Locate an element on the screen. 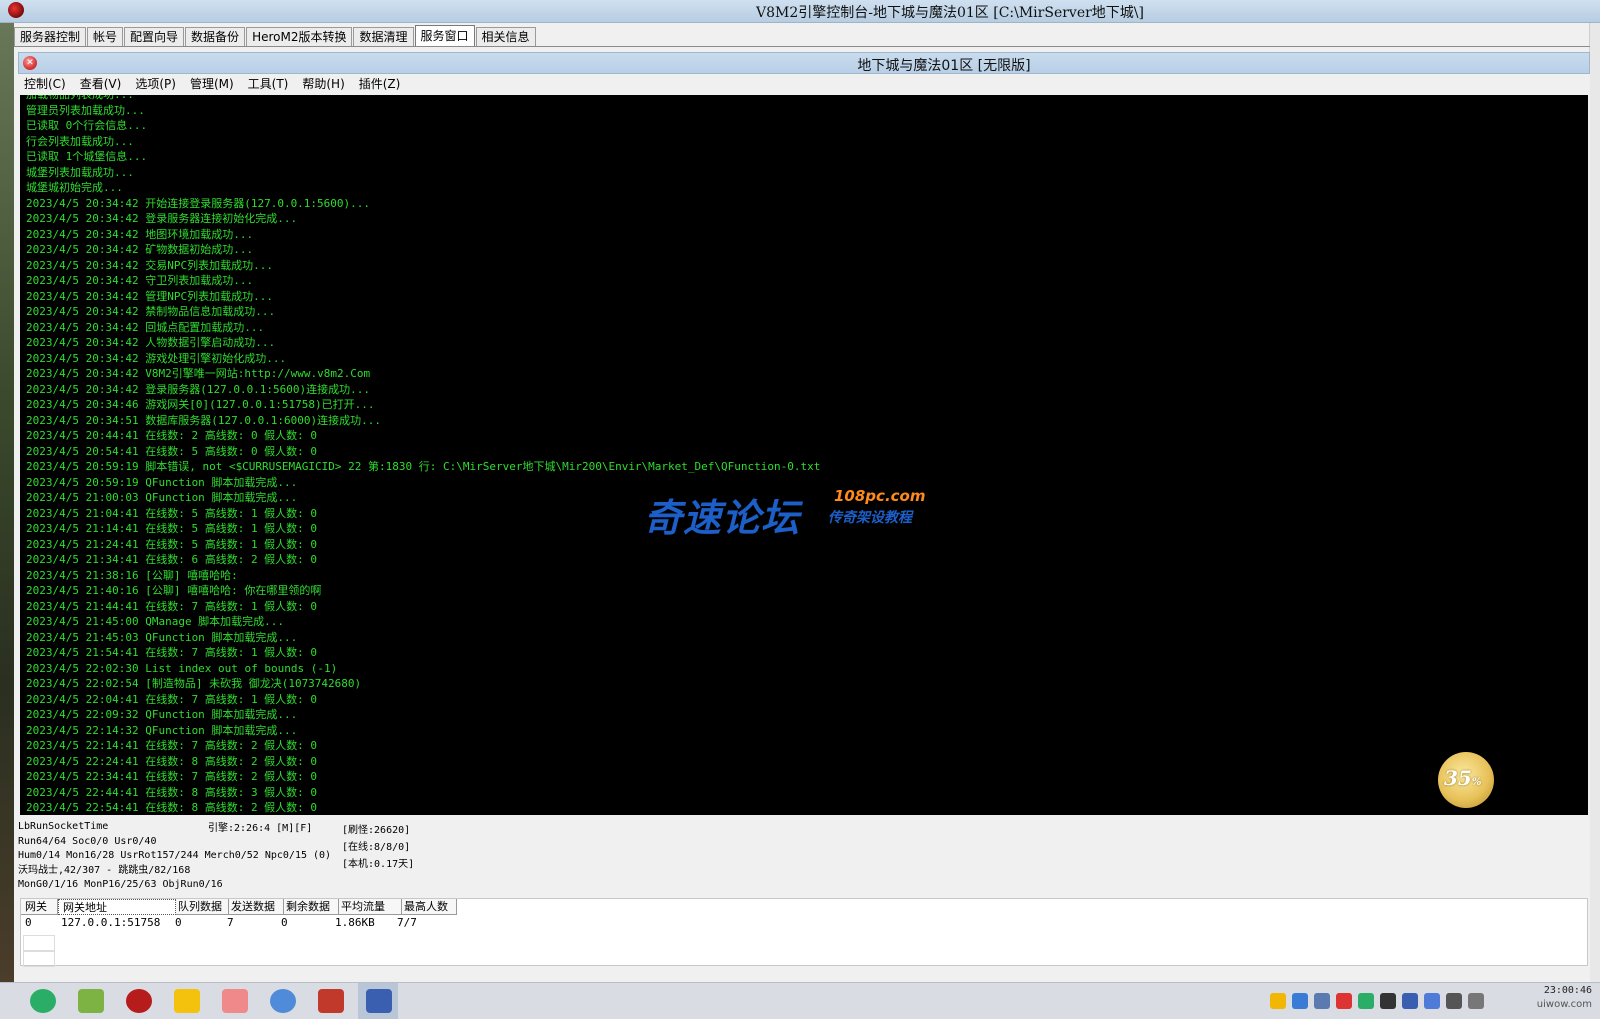 This screenshot has width=1600, height=1019. system-tray is located at coordinates (1377, 1001).